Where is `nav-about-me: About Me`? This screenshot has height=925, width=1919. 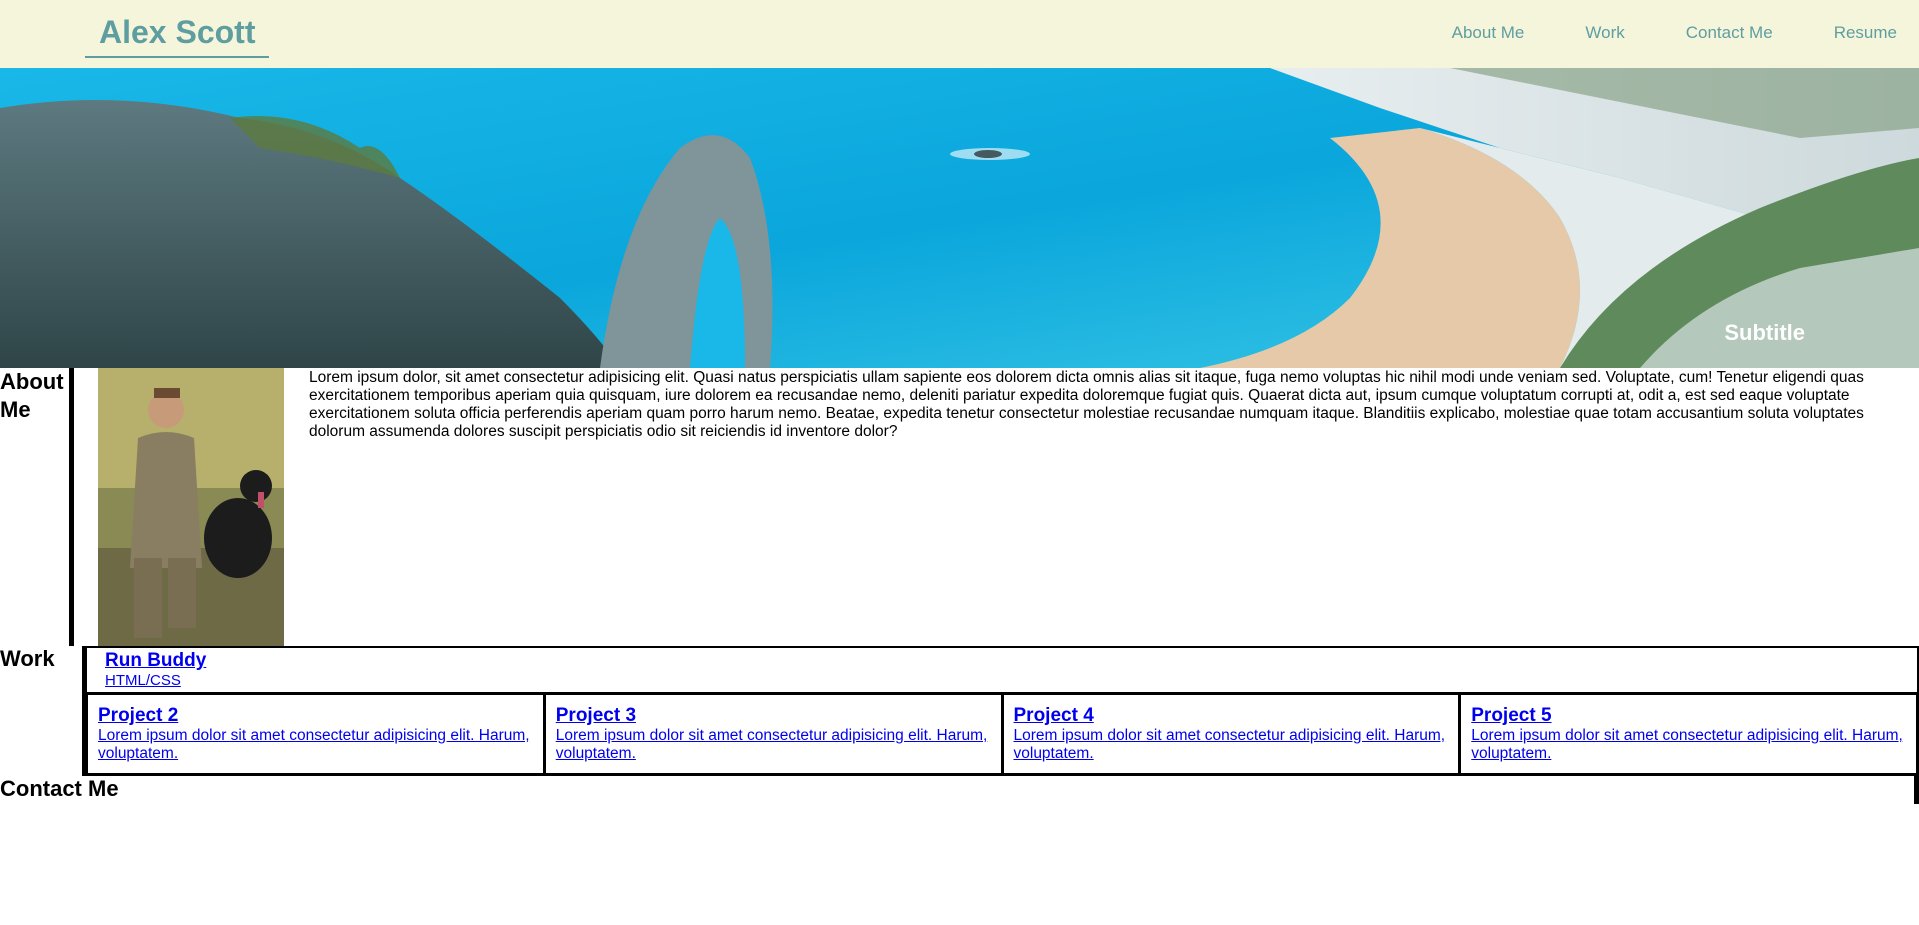 nav-about-me: About Me is located at coordinates (1488, 33).